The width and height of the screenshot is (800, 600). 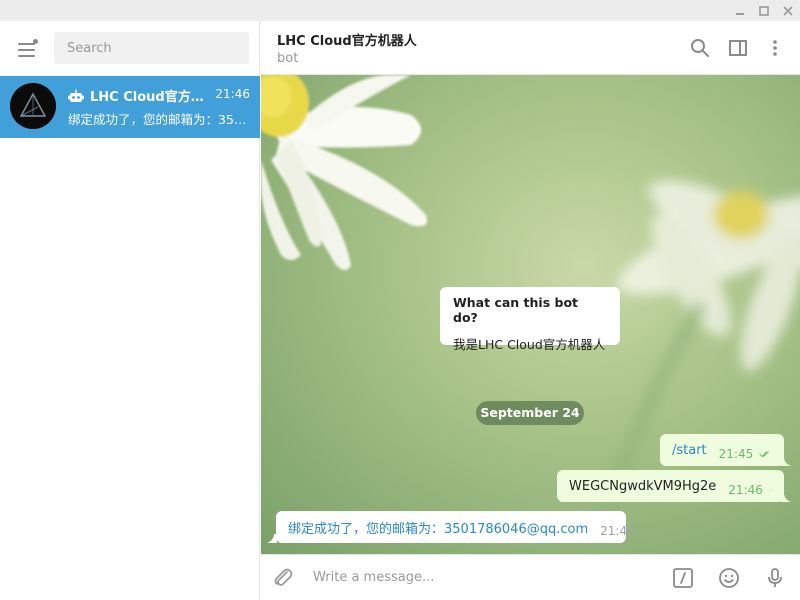 What do you see at coordinates (689, 450) in the screenshot?
I see `message-text: /start` at bounding box center [689, 450].